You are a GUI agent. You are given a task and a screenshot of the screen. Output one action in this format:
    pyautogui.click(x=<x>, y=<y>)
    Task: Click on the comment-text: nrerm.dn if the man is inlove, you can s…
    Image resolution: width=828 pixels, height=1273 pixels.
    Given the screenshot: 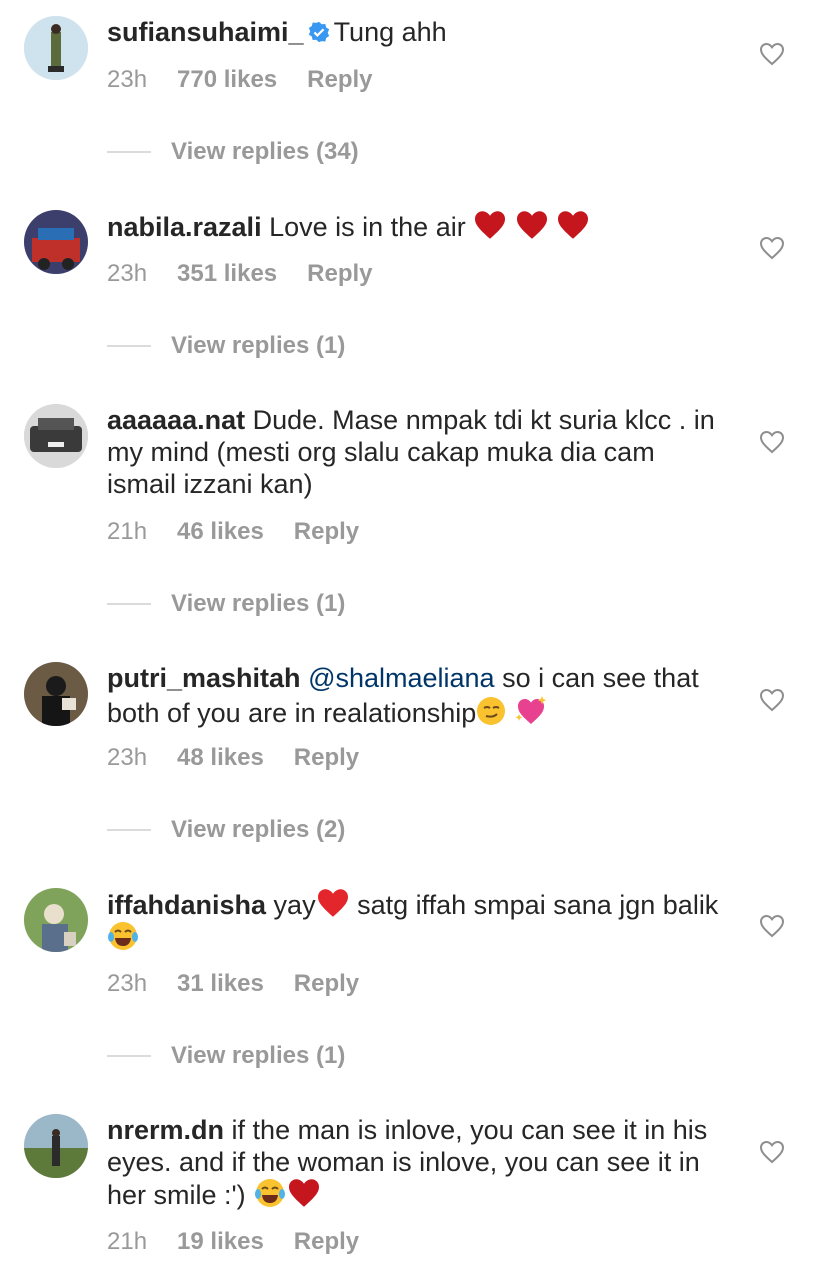 What is the action you would take?
    pyautogui.click(x=417, y=1162)
    